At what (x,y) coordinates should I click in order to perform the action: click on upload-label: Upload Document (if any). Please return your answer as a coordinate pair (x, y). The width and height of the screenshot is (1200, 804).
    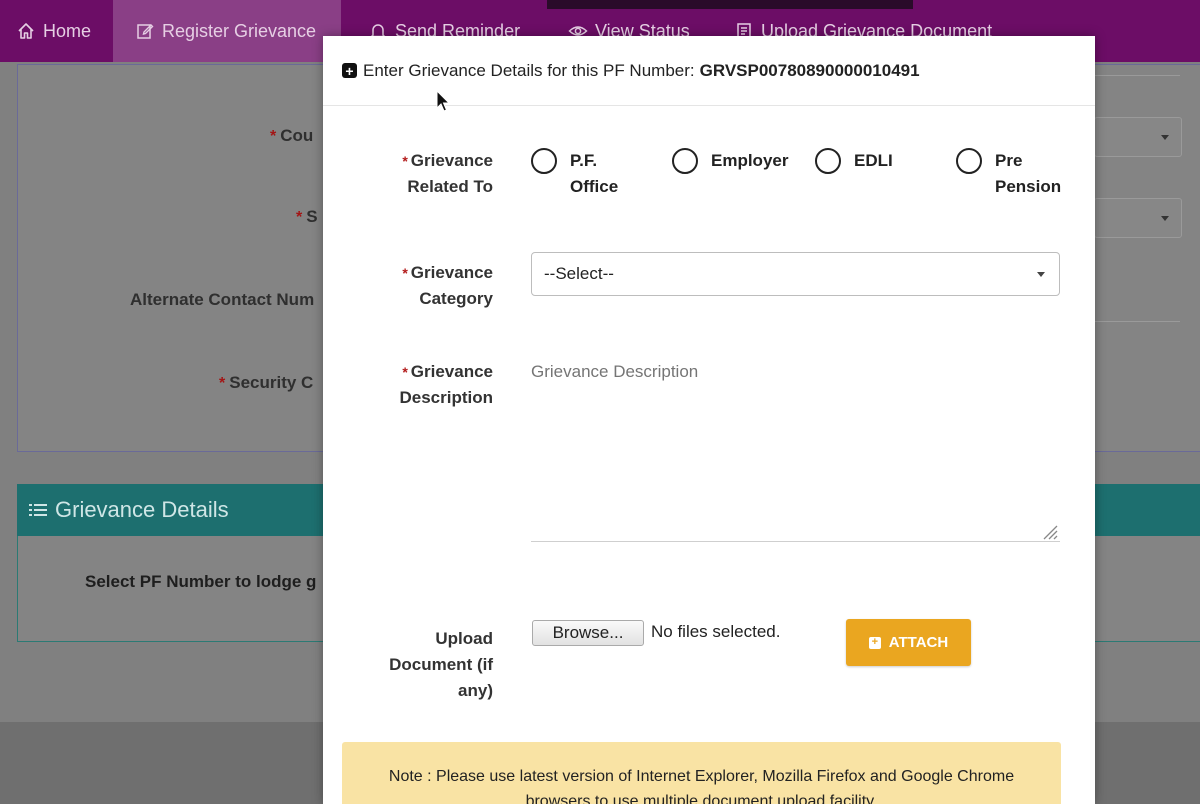
    Looking at the image, I should click on (441, 664).